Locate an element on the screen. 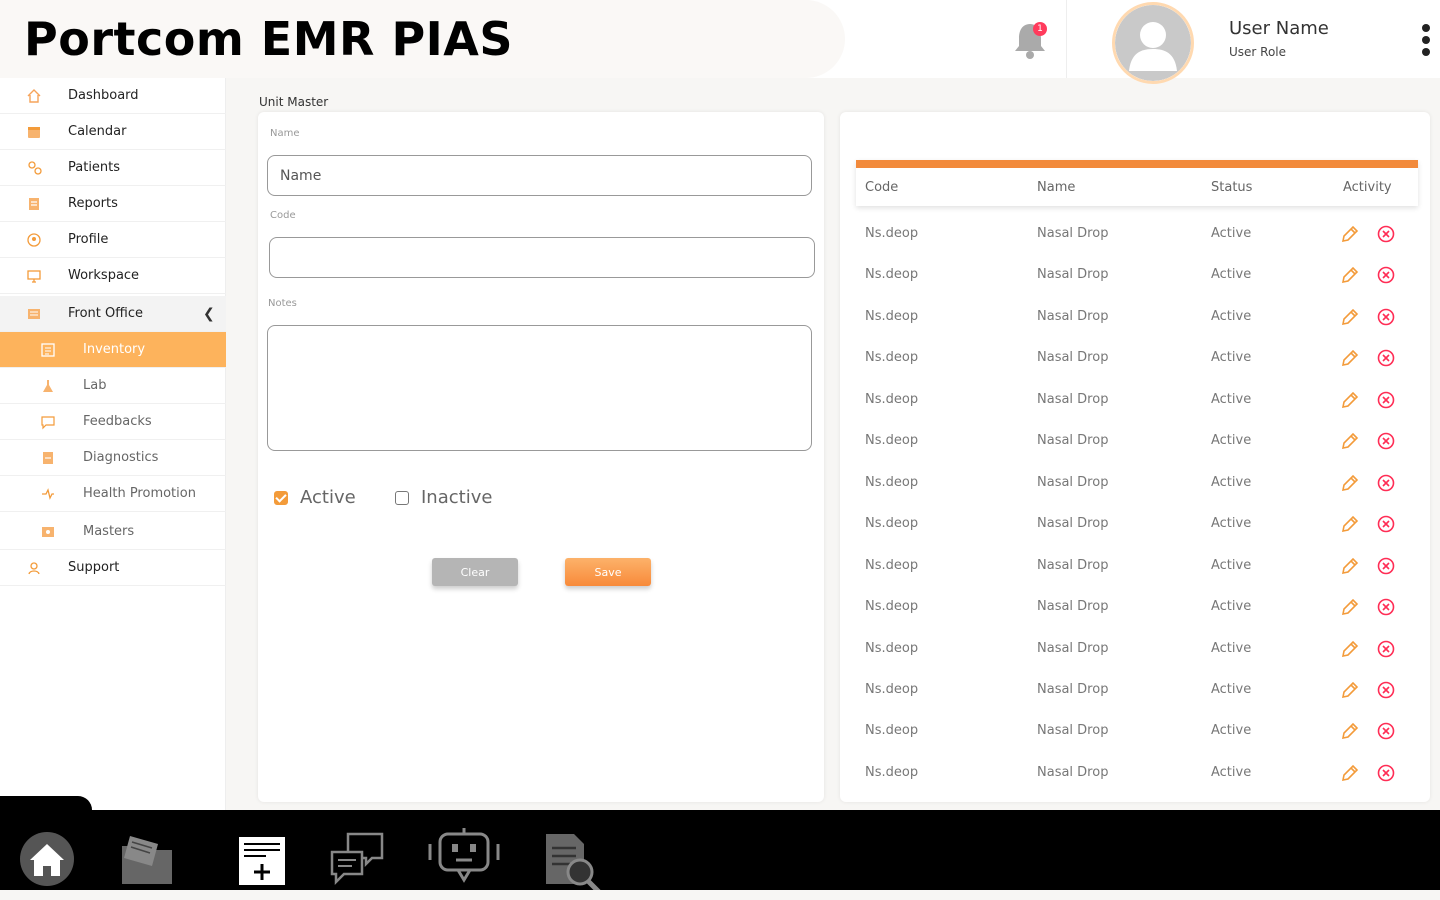 This screenshot has width=1440, height=900. bottom-dock is located at coordinates (720, 853).